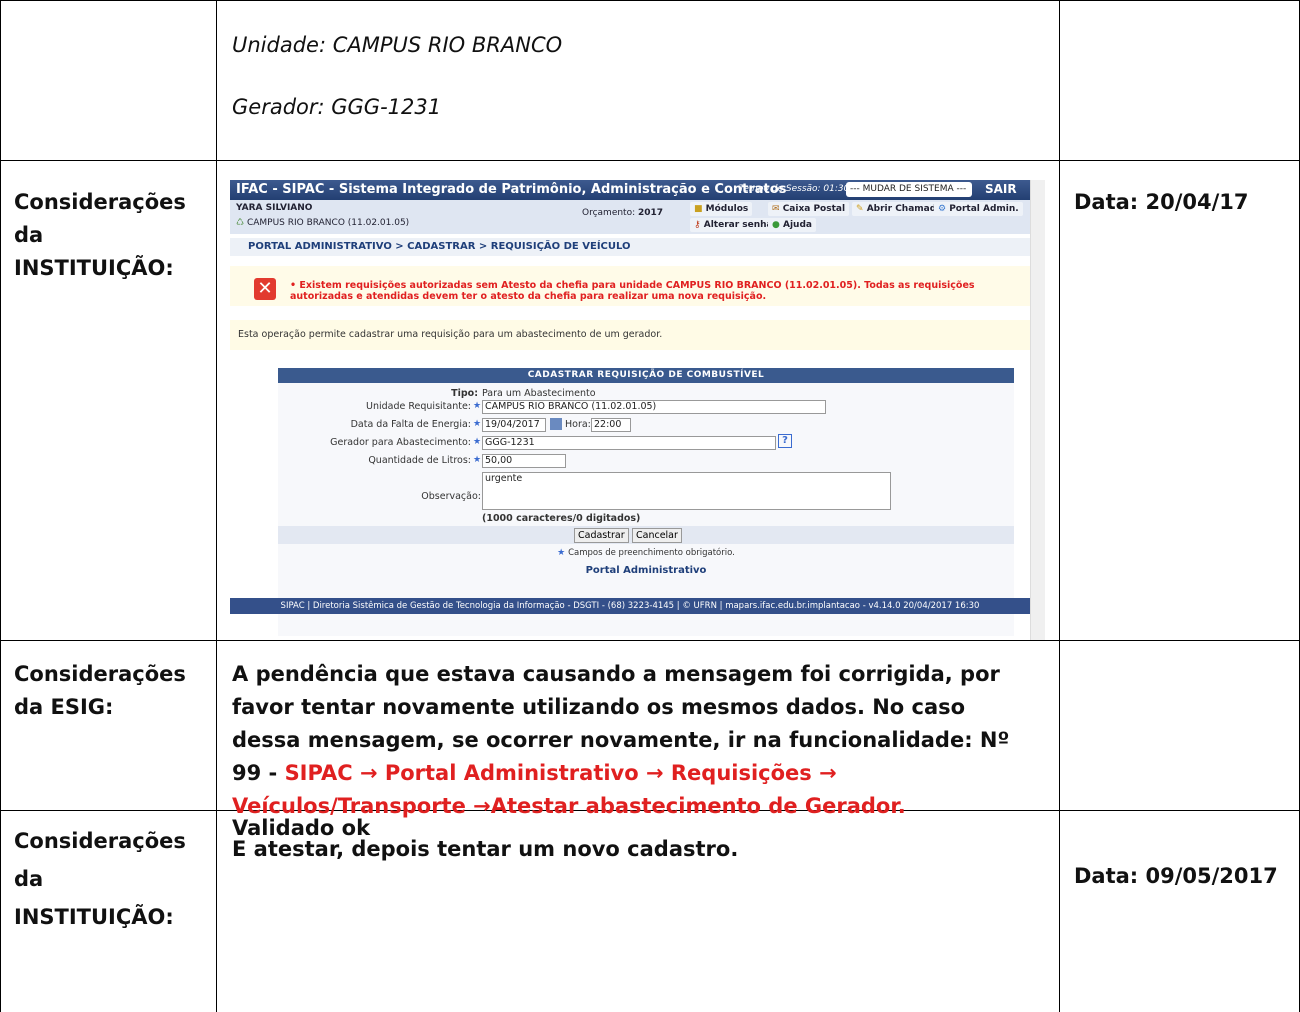 The width and height of the screenshot is (1300, 1012). What do you see at coordinates (397, 45) in the screenshot?
I see `unidade-text: Unidade: CAMPUS RIO BRANCO` at bounding box center [397, 45].